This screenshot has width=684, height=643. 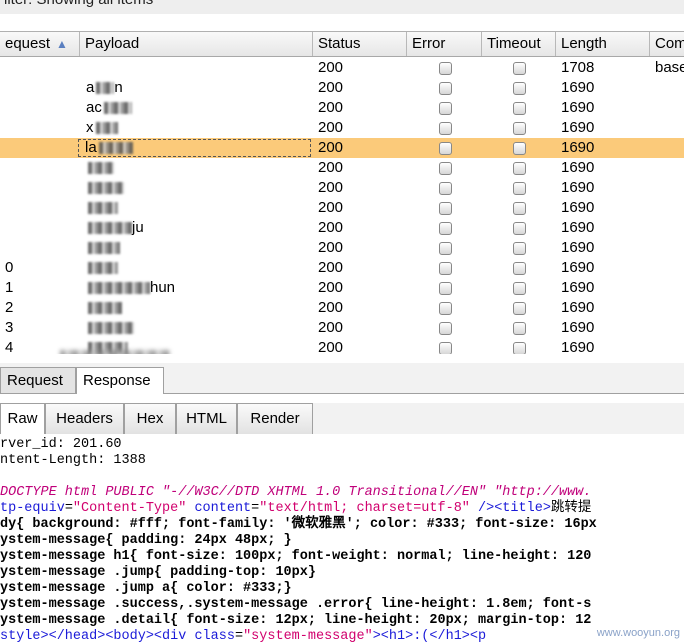 I want to click on tab-raw: Raw, so click(x=22, y=418).